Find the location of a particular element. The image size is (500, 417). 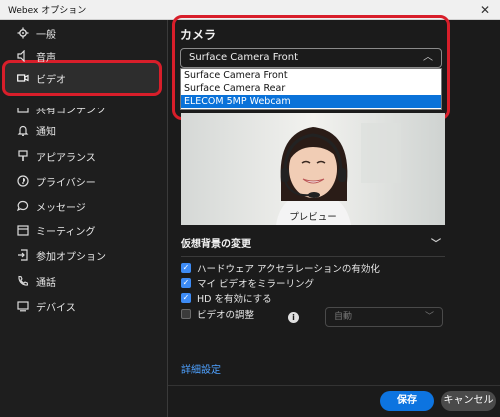

video-preview: プレビュー is located at coordinates (313, 169).